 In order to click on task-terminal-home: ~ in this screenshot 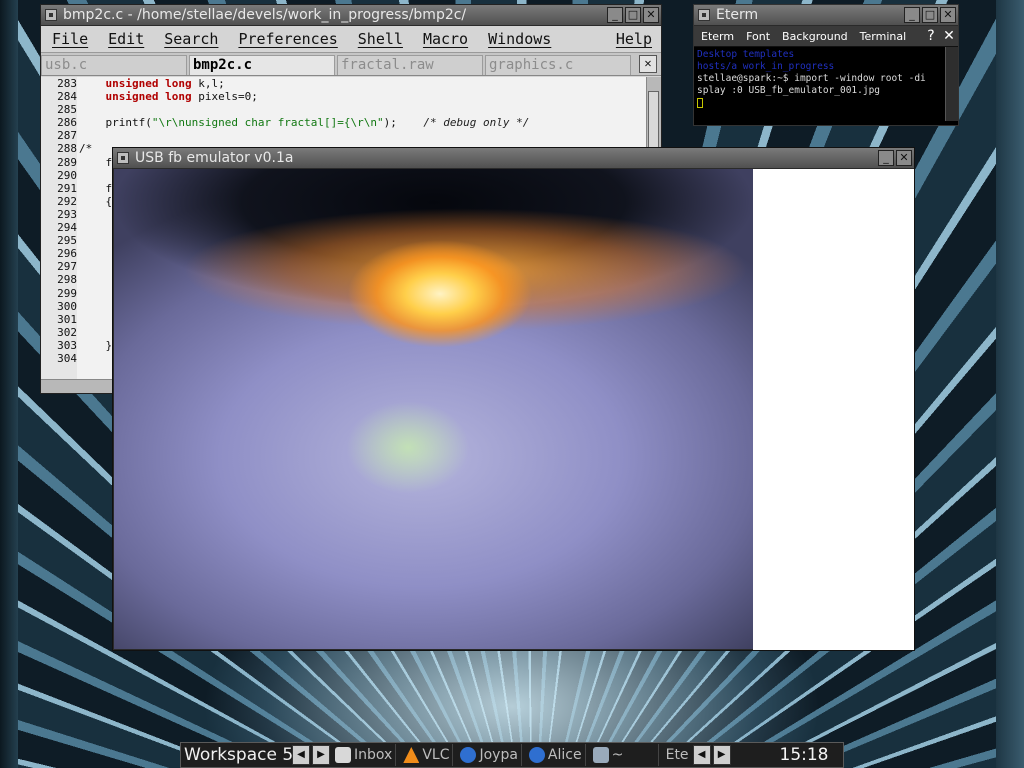, I will do `click(624, 755)`.